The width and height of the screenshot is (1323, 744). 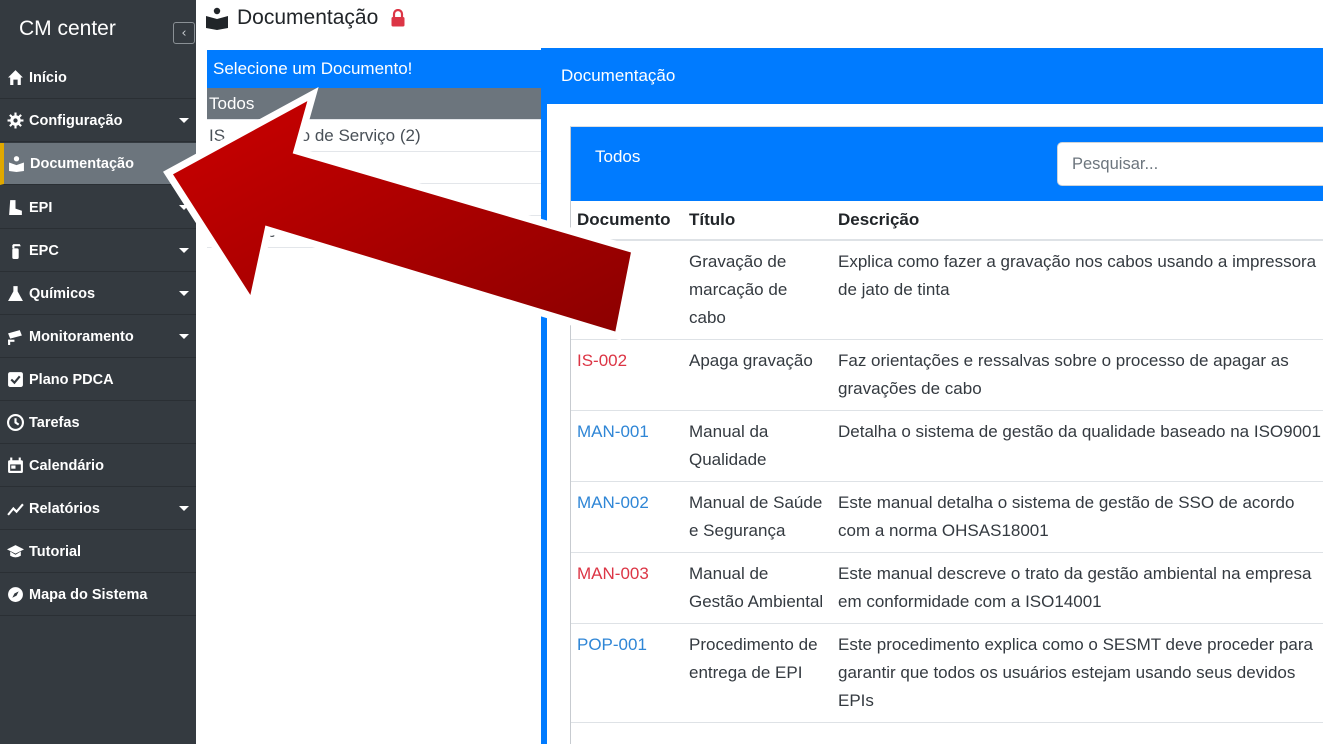 I want to click on filter-label: Todos, so click(x=618, y=156).